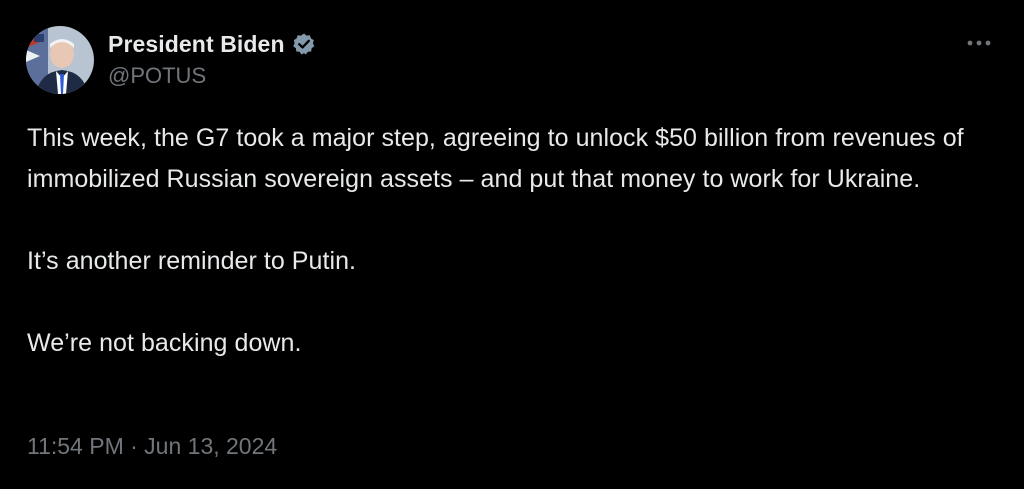 Image resolution: width=1024 pixels, height=489 pixels. Describe the element at coordinates (60, 60) in the screenshot. I see `avatar` at that location.